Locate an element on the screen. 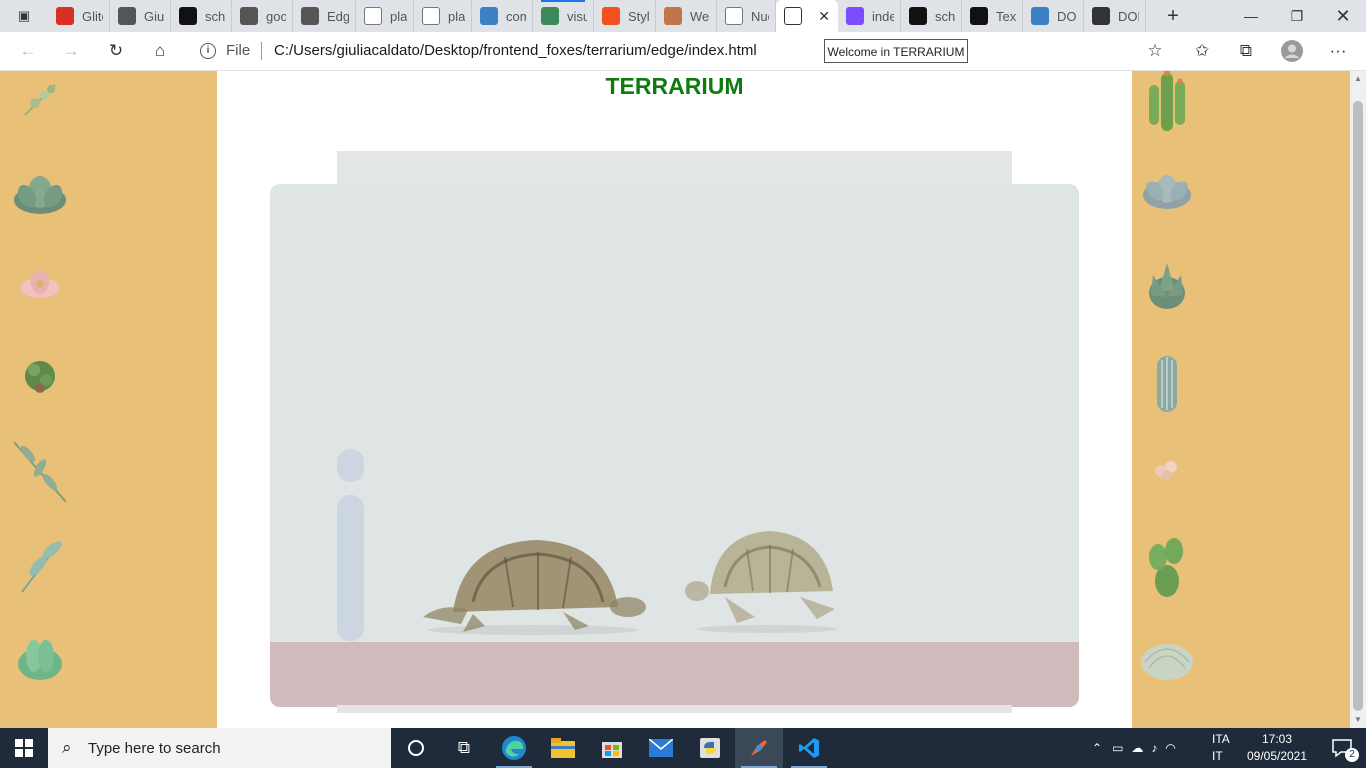  paint-app-icon is located at coordinates (759, 748).